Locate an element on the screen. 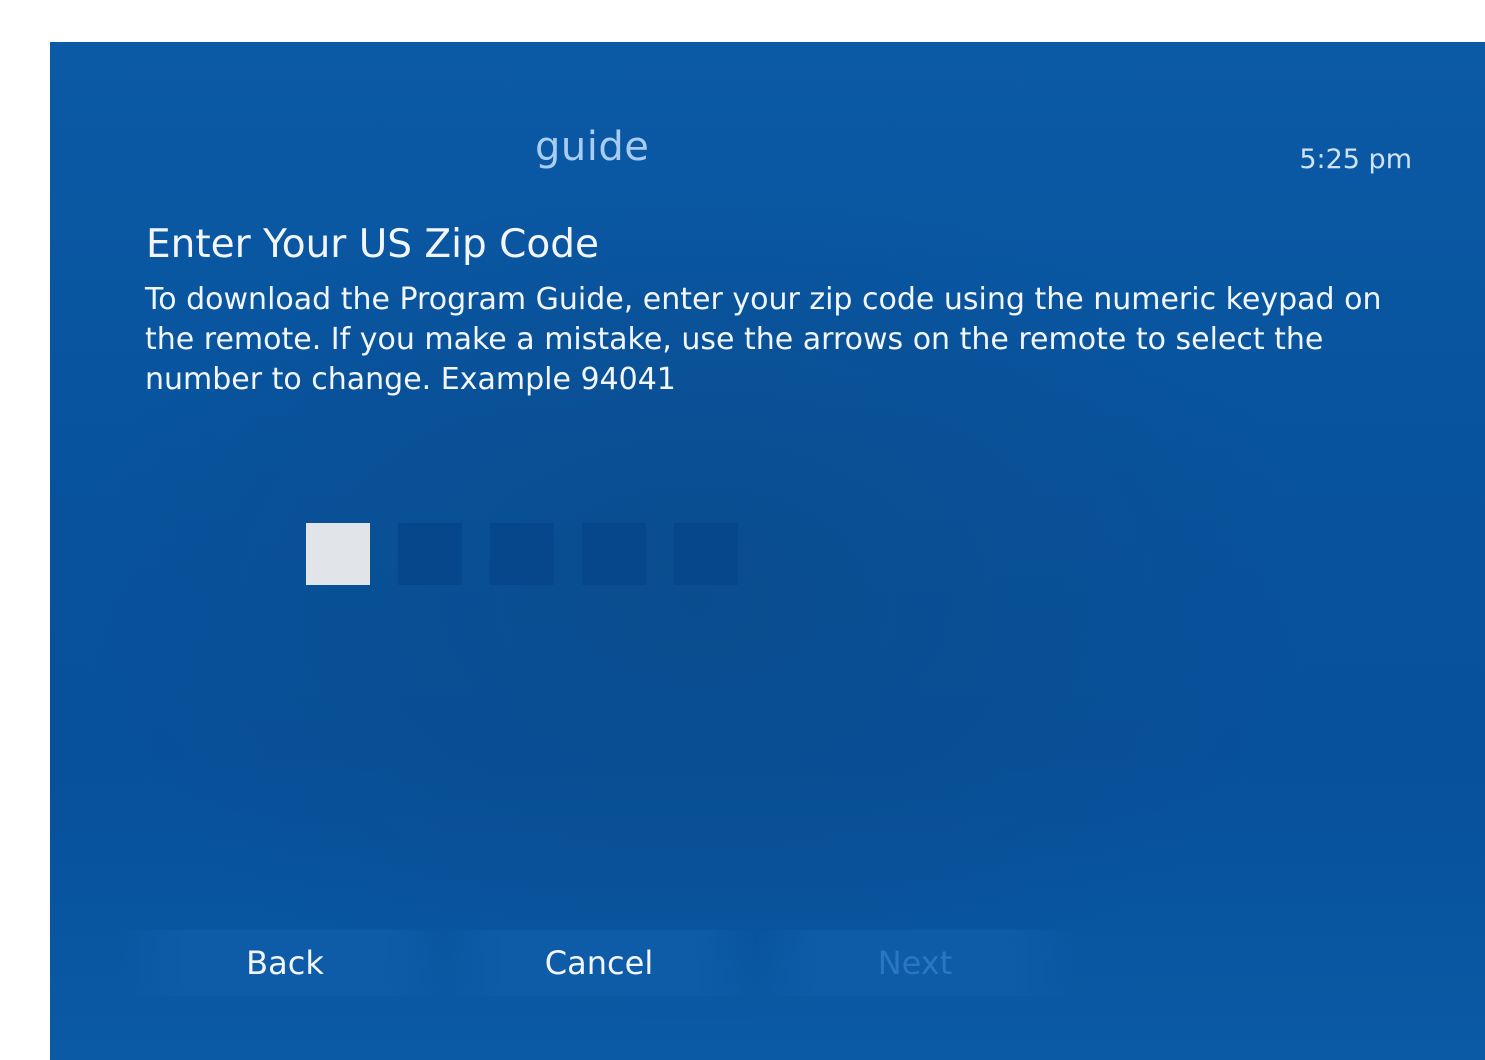 The height and width of the screenshot is (1060, 1485). page-title: Enter Your US Zip Code is located at coordinates (372, 244).